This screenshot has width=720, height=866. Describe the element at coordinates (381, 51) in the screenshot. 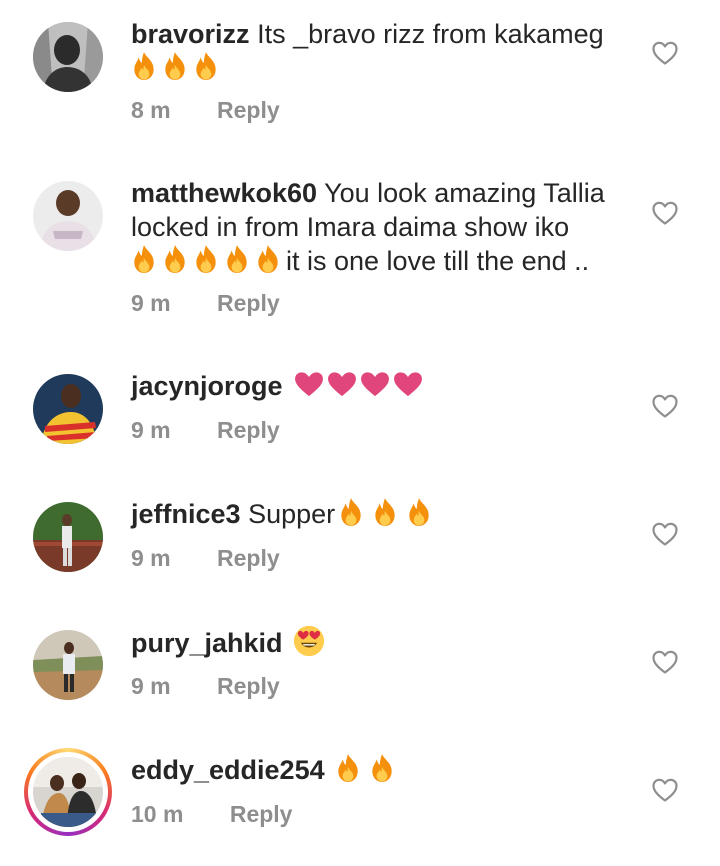

I see `comment-text: bravorizz Its _bravo rizz from kakameg` at that location.